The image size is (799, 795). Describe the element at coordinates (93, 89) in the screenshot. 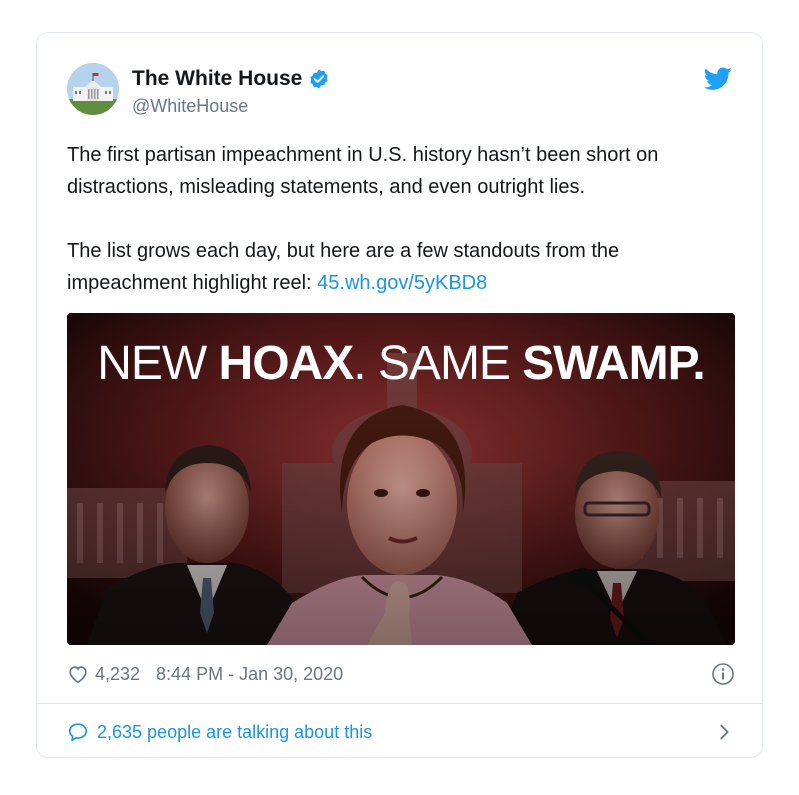

I see `avatar` at that location.